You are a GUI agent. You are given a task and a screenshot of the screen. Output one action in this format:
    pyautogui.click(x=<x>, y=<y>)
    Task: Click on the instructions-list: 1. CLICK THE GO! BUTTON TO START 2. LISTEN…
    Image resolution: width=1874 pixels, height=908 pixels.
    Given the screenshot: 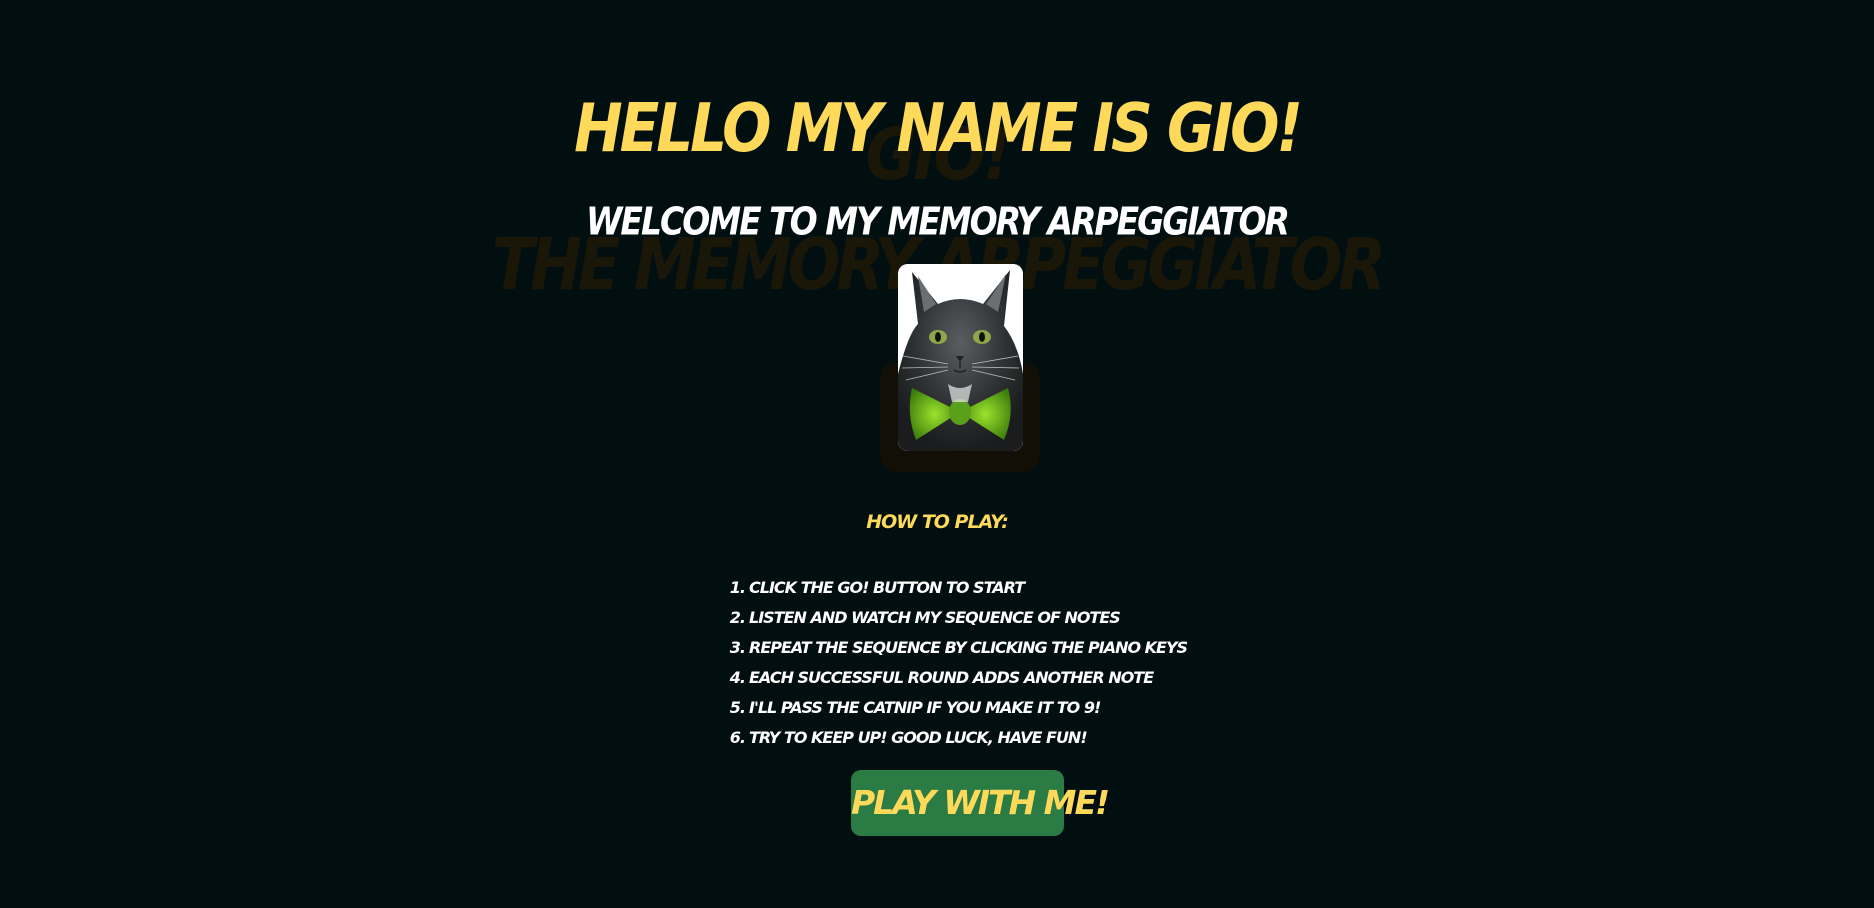 What is the action you would take?
    pyautogui.click(x=957, y=663)
    